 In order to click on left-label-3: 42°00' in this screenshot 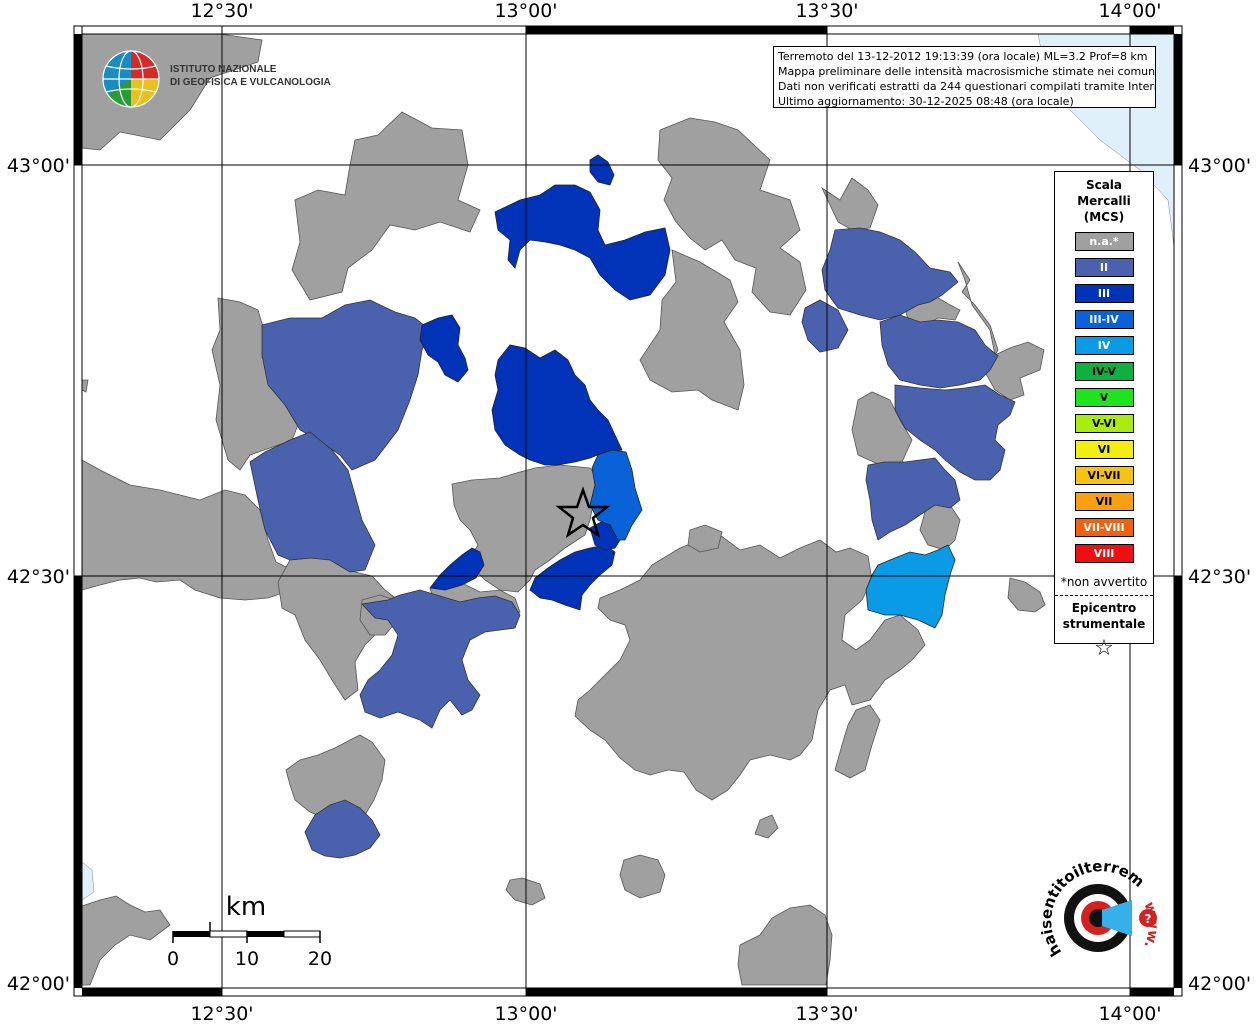, I will do `click(38, 984)`.